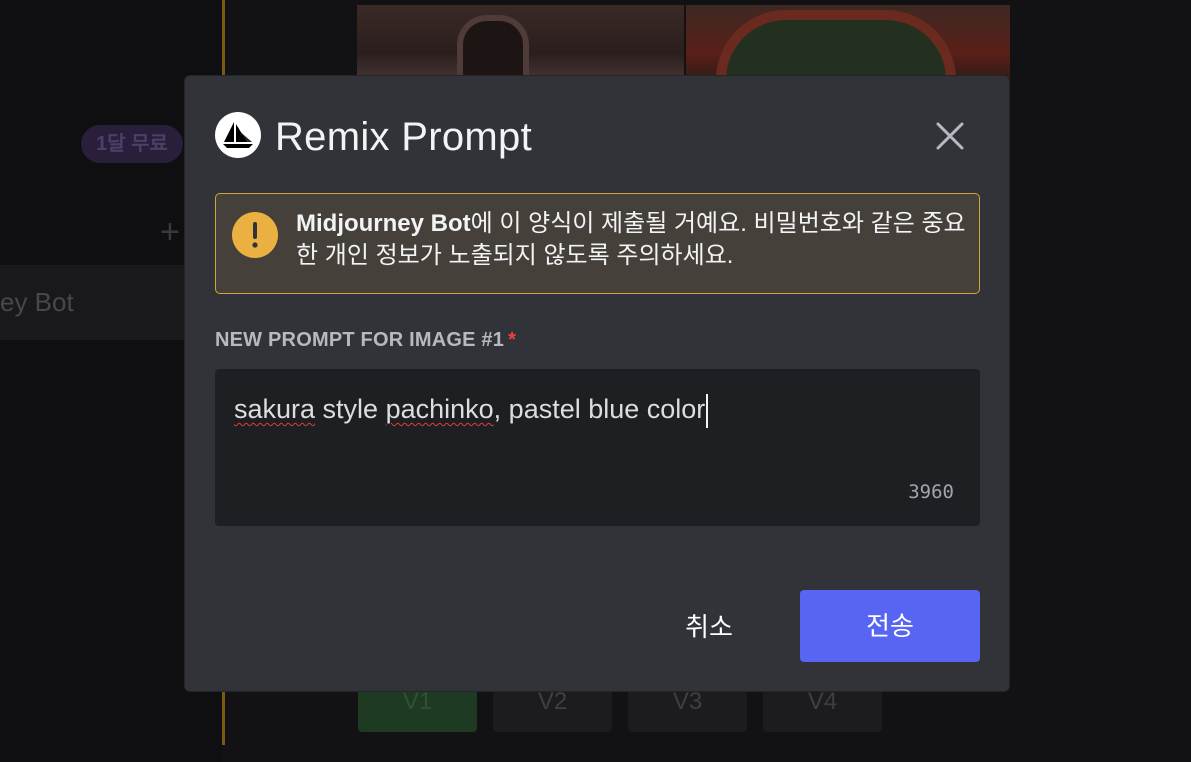 Image resolution: width=1191 pixels, height=762 pixels. Describe the element at coordinates (403, 137) in the screenshot. I see `modal-title: Remix Prompt` at that location.